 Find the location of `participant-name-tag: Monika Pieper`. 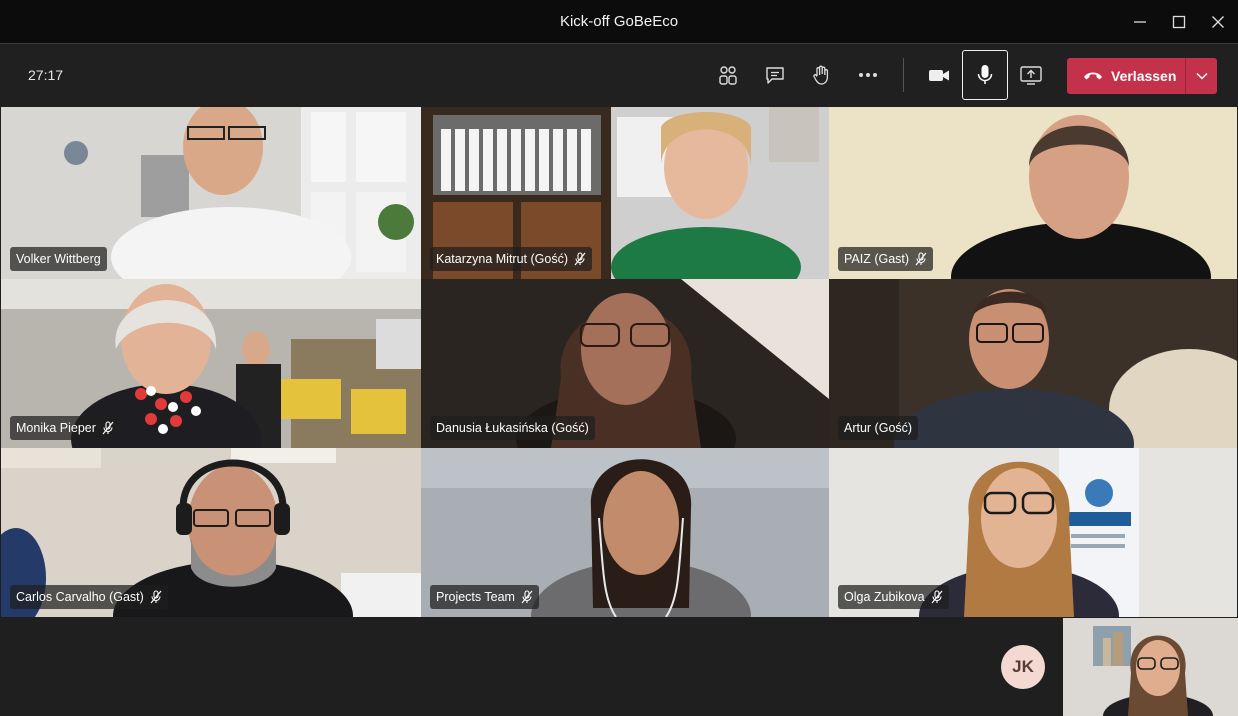

participant-name-tag: Monika Pieper is located at coordinates (65, 428).